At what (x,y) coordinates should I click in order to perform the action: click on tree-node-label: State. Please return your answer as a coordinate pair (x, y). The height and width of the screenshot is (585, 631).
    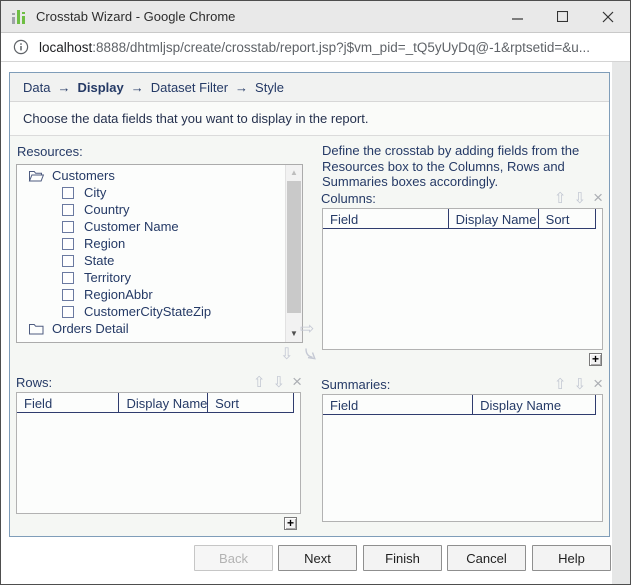
    Looking at the image, I should click on (99, 260).